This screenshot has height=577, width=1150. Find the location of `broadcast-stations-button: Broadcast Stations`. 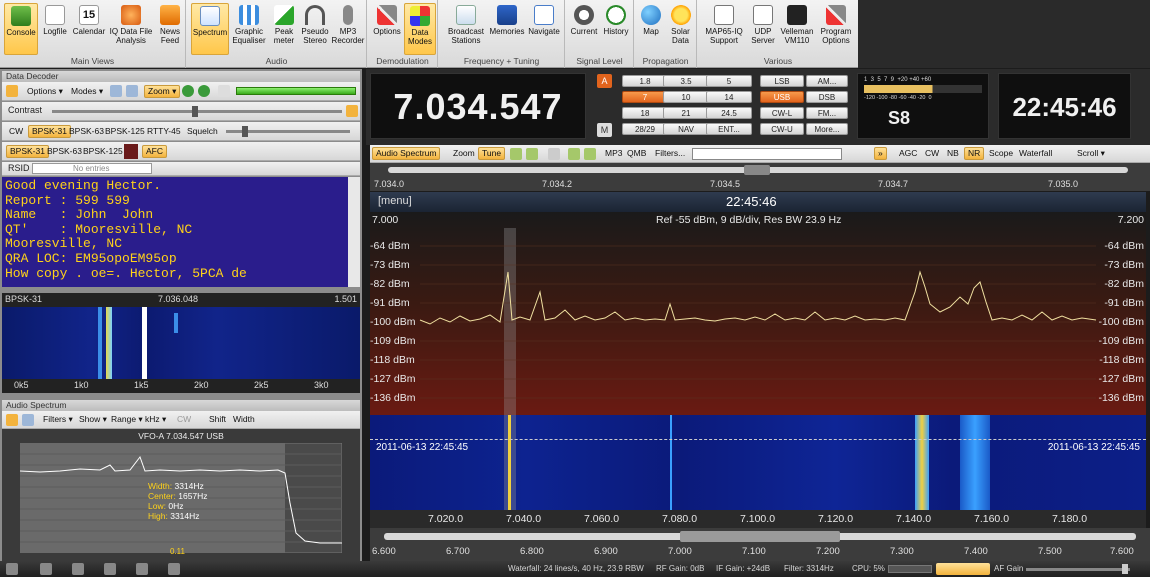

broadcast-stations-button: Broadcast Stations is located at coordinates (466, 29).